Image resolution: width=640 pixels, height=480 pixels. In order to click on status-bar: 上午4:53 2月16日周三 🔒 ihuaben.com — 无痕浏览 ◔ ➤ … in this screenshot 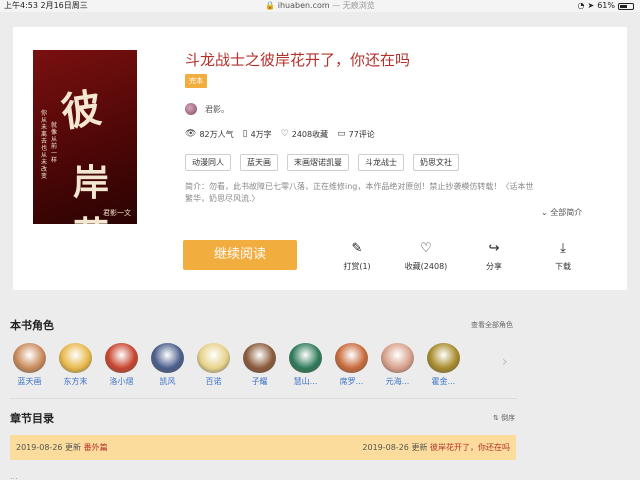, I will do `click(320, 6)`.